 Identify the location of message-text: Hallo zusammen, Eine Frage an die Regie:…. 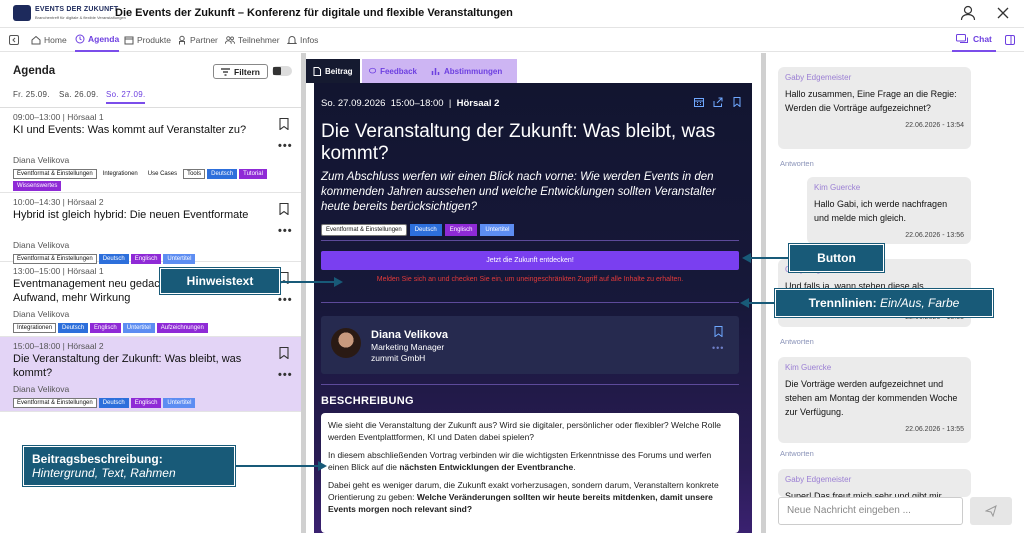
(871, 101).